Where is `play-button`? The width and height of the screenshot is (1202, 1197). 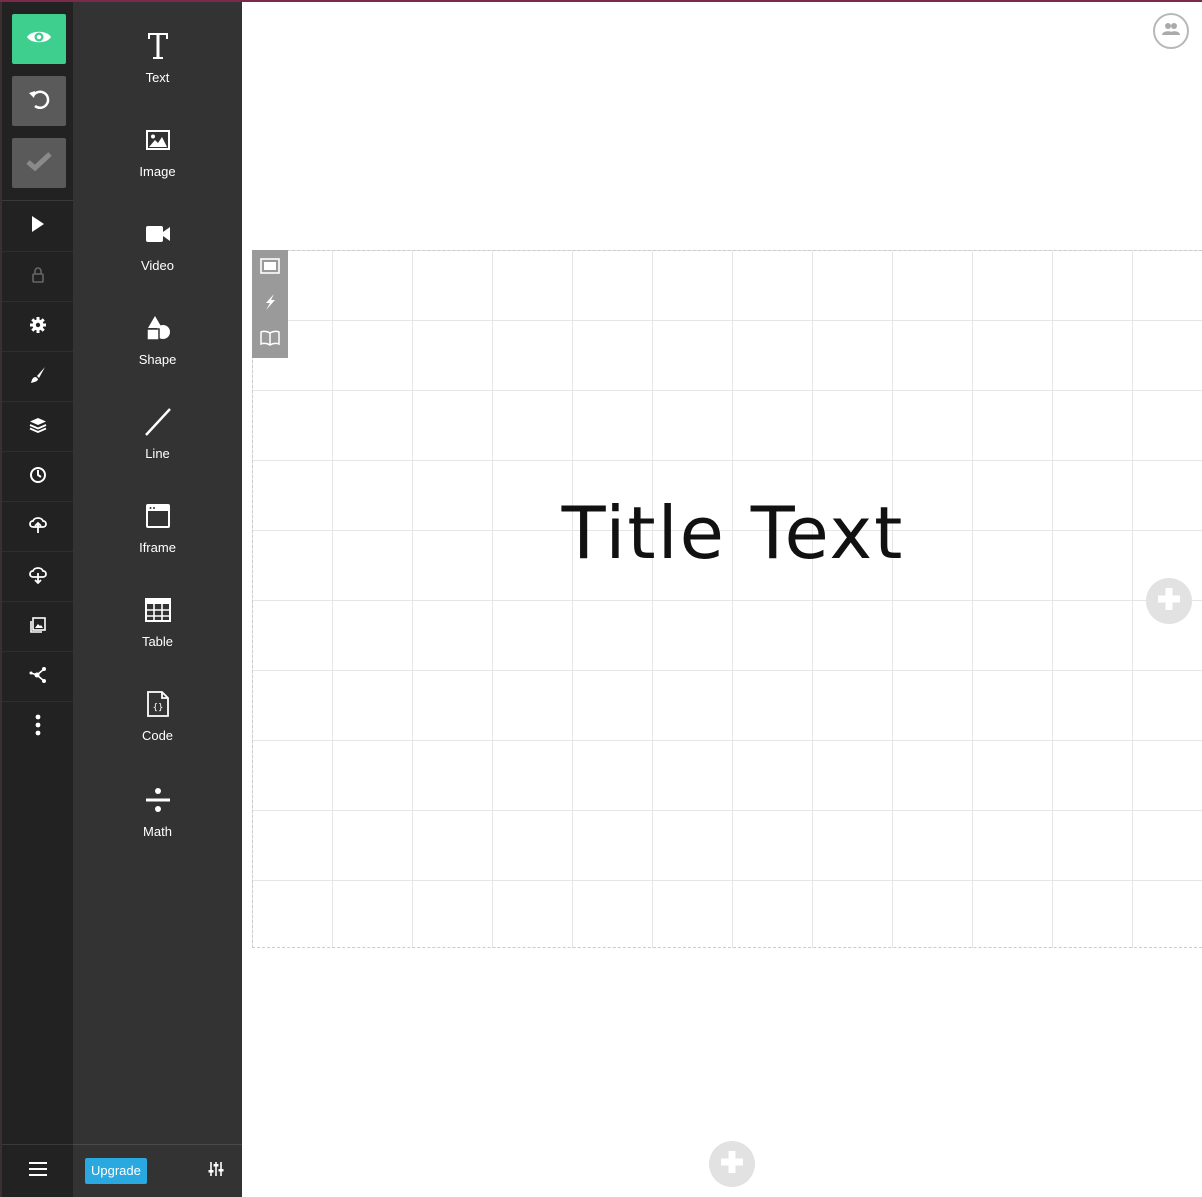
play-button is located at coordinates (37, 226).